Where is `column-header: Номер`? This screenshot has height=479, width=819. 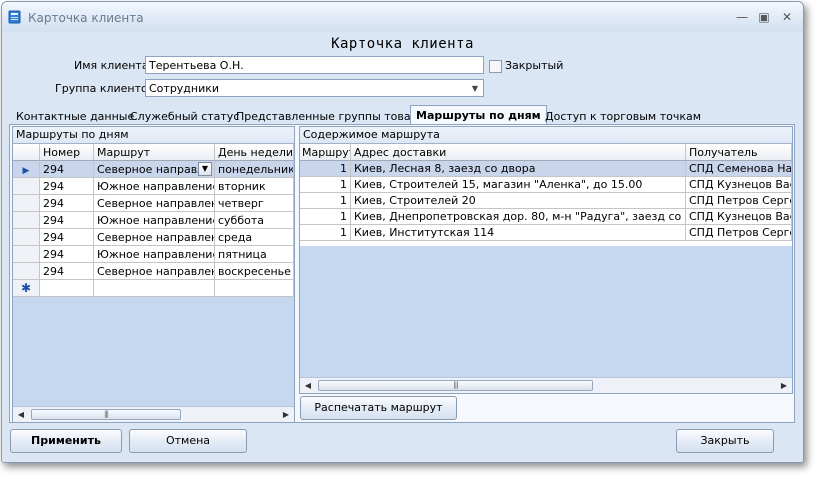
column-header: Номер is located at coordinates (67, 152).